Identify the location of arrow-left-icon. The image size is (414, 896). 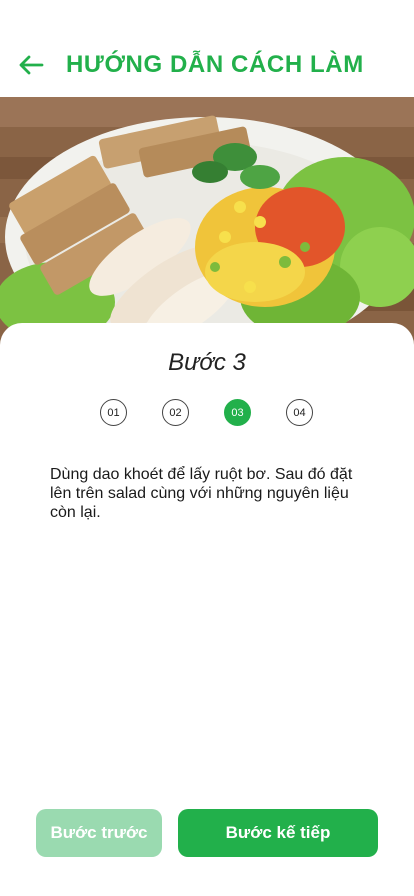
(31, 65).